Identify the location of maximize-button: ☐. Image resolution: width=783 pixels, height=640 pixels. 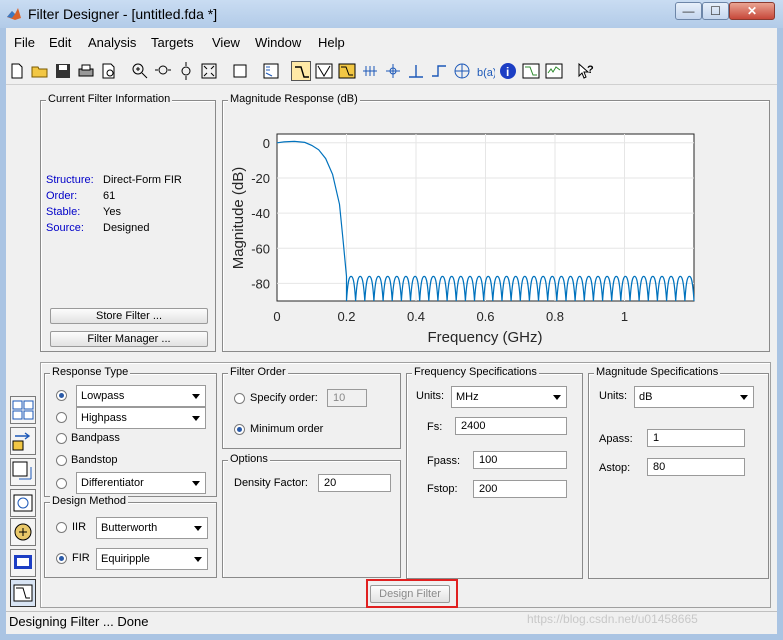
(715, 11).